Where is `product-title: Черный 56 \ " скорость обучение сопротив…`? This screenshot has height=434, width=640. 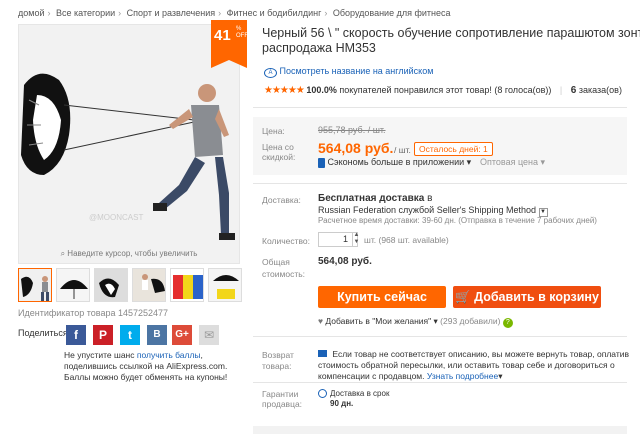
product-title: Черный 56 \ " скорость обучение сопротив… is located at coordinates (451, 41).